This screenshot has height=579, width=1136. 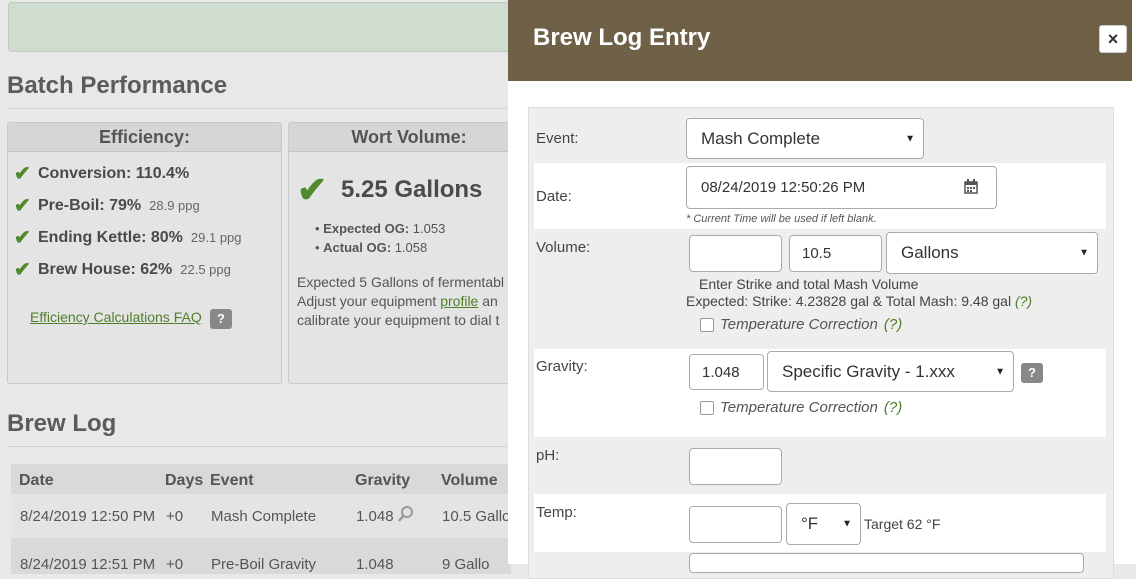 What do you see at coordinates (264, 564) in the screenshot?
I see `cell-event: Pre-Boil Gravity` at bounding box center [264, 564].